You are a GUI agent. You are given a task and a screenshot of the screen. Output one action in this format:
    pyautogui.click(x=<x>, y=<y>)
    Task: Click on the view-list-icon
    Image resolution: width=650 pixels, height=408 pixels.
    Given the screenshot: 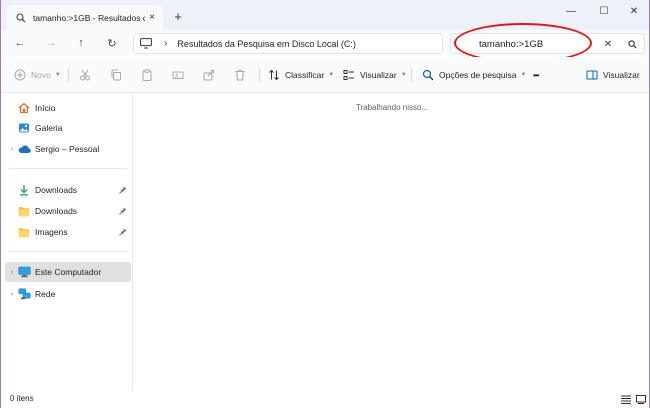 What is the action you would take?
    pyautogui.click(x=349, y=75)
    